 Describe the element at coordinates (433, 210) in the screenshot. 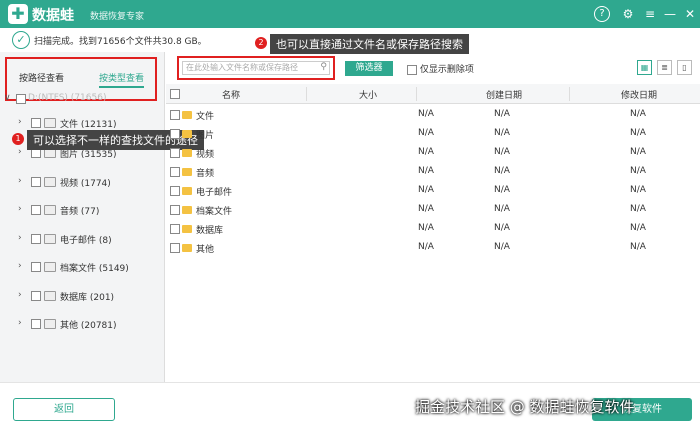

I see `table-row: 档案文件 N/A N/A N/A` at that location.